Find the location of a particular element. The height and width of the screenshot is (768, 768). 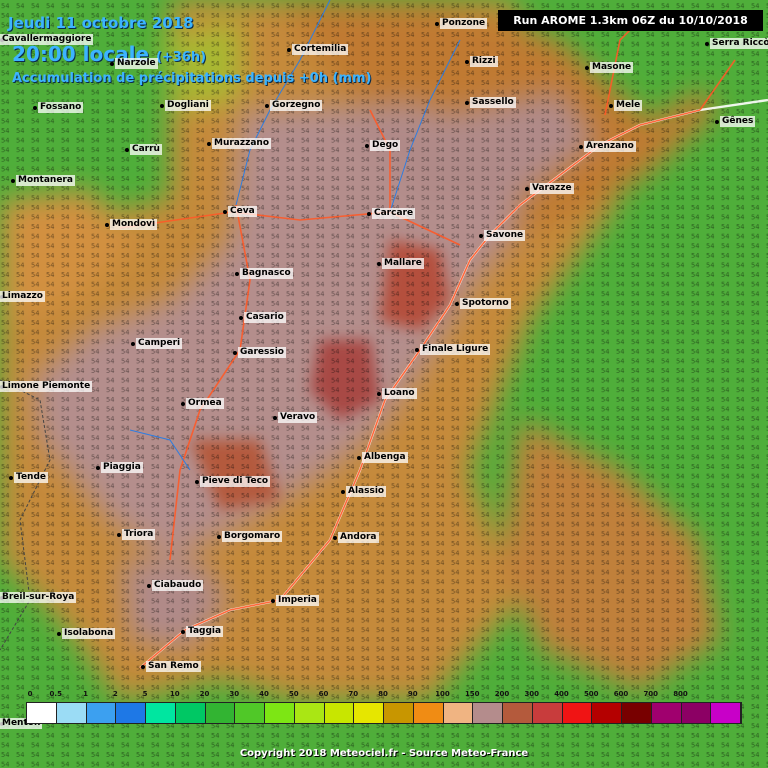

city-label: Sassello is located at coordinates (493, 102).